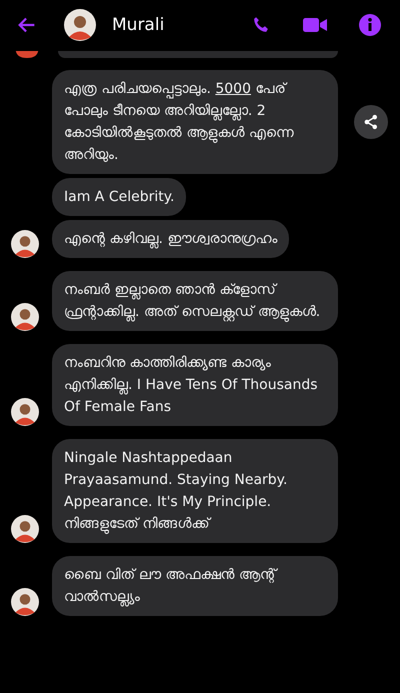  Describe the element at coordinates (119, 197) in the screenshot. I see `message-bubble: Iam A Celebrity.` at that location.